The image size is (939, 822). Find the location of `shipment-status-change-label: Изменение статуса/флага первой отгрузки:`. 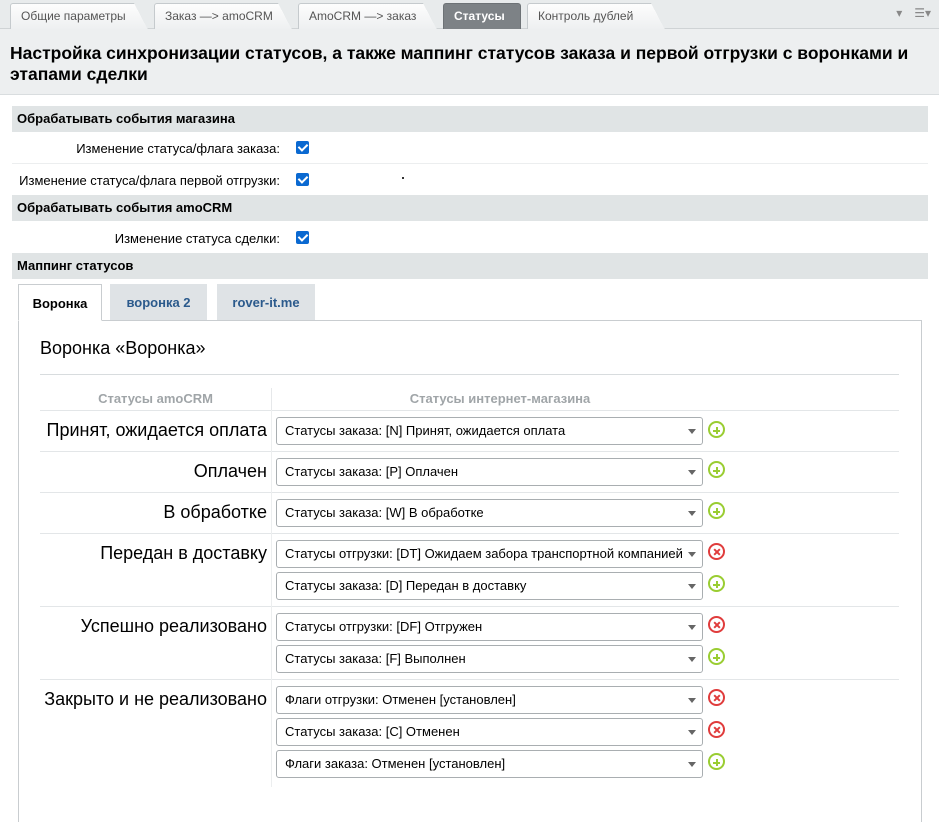

shipment-status-change-label: Изменение статуса/флага первой отгрузки: is located at coordinates (149, 180).